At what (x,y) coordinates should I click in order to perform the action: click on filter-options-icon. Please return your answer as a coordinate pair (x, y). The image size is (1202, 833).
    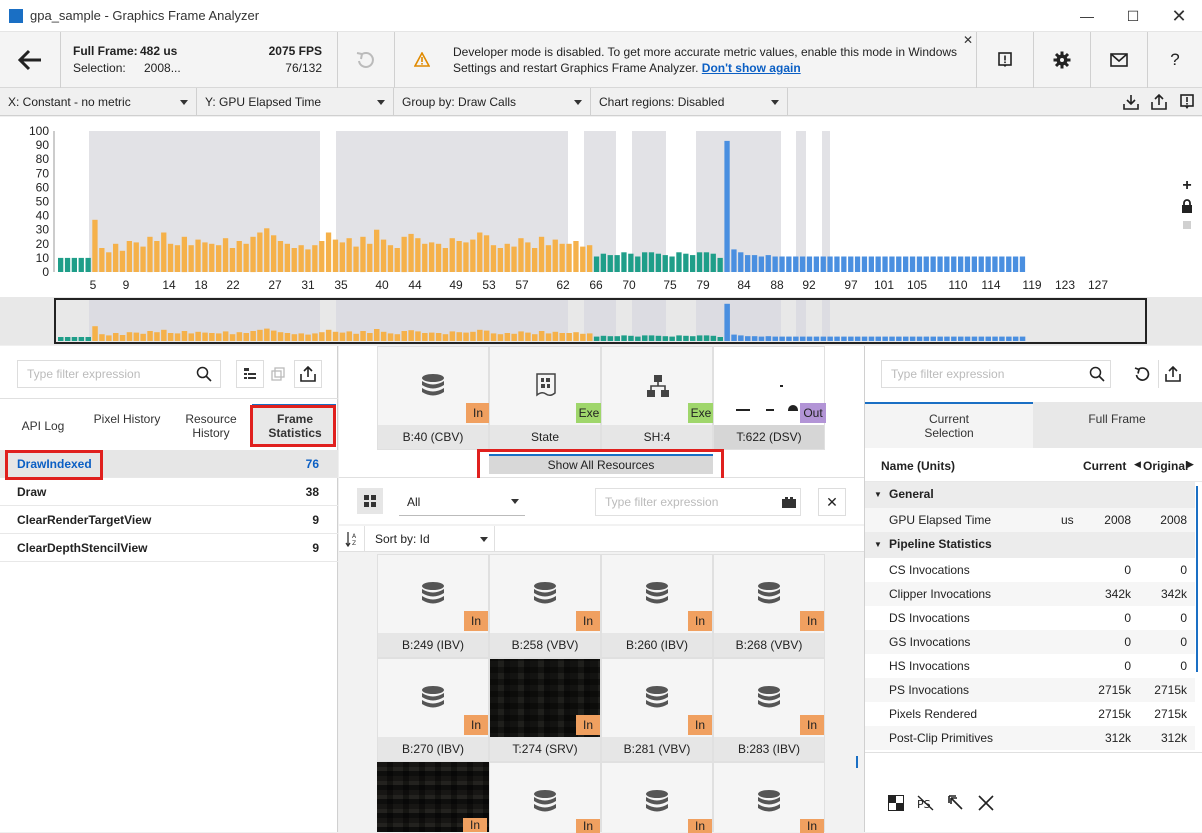
    Looking at the image, I should click on (789, 502).